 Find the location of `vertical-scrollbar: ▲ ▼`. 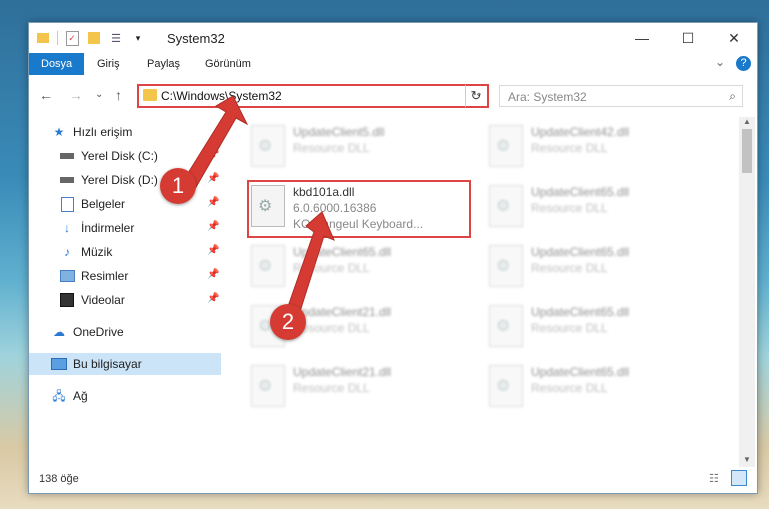

vertical-scrollbar: ▲ ▼ is located at coordinates (747, 292).